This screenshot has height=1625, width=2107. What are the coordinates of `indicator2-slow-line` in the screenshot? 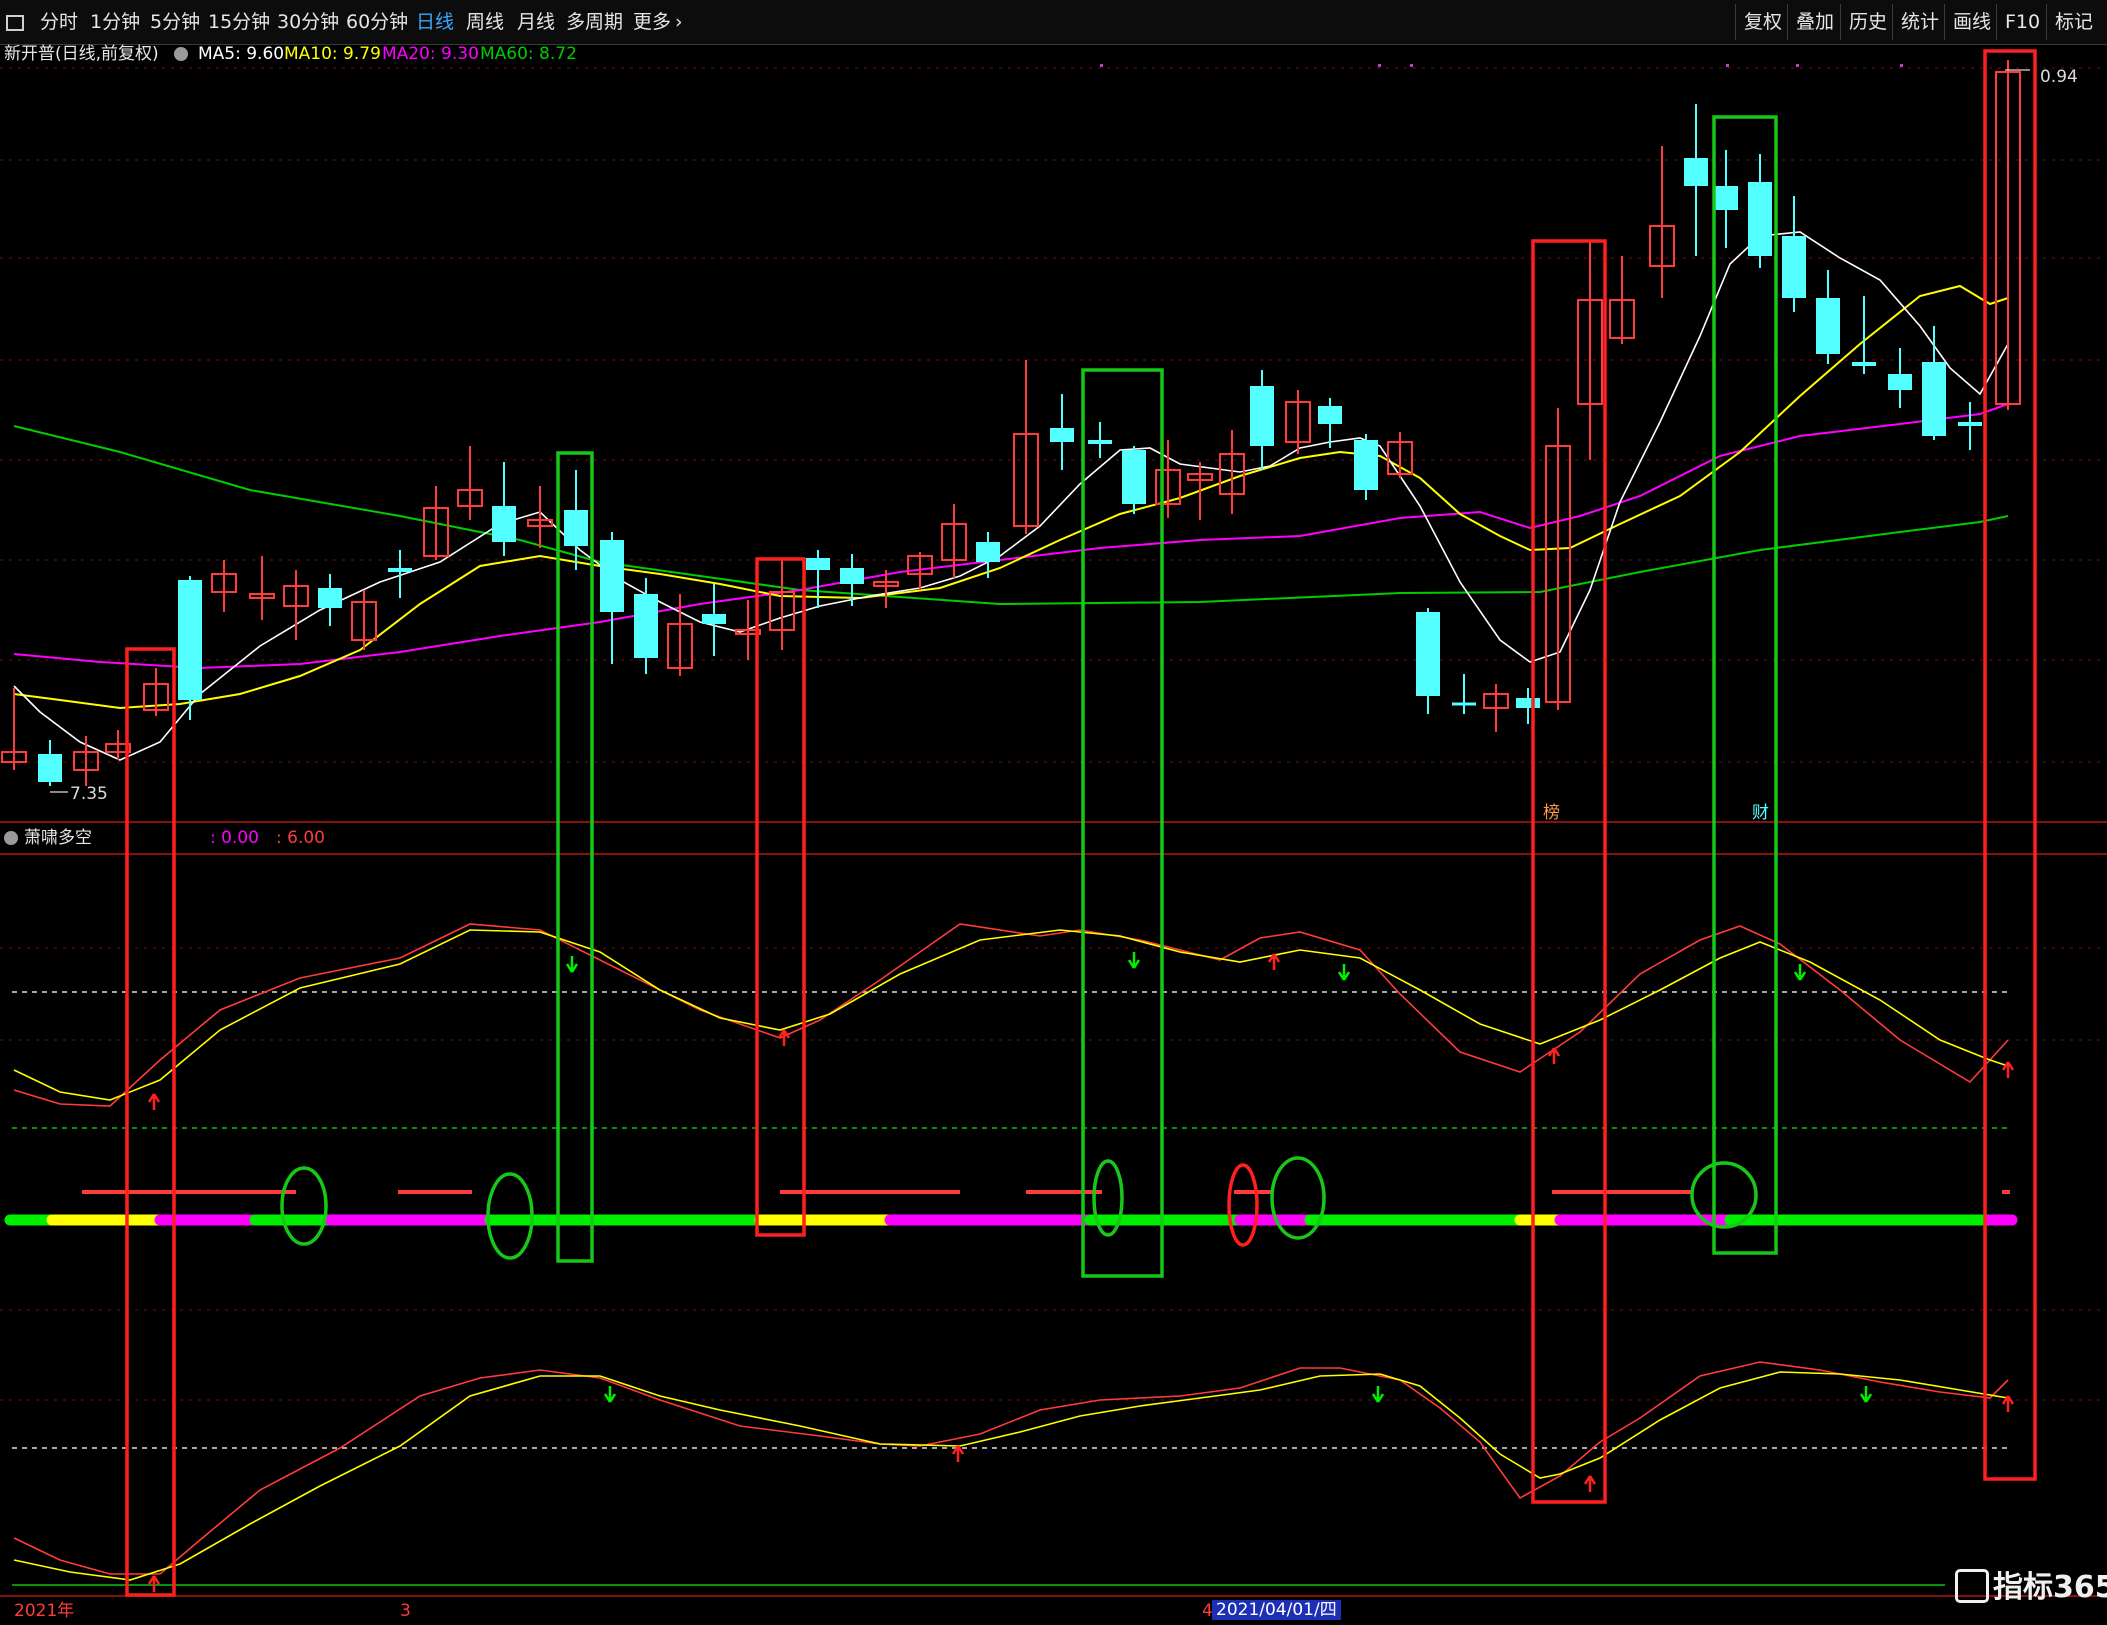 It's located at (1011, 1476).